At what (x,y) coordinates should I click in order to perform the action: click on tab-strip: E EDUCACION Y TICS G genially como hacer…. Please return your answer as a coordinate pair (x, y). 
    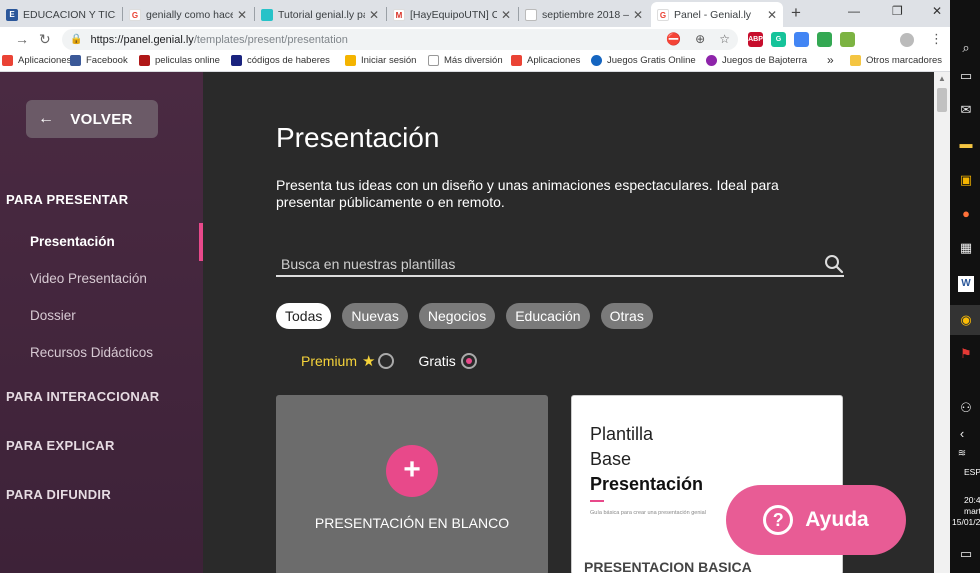
    Looking at the image, I should click on (475, 13).